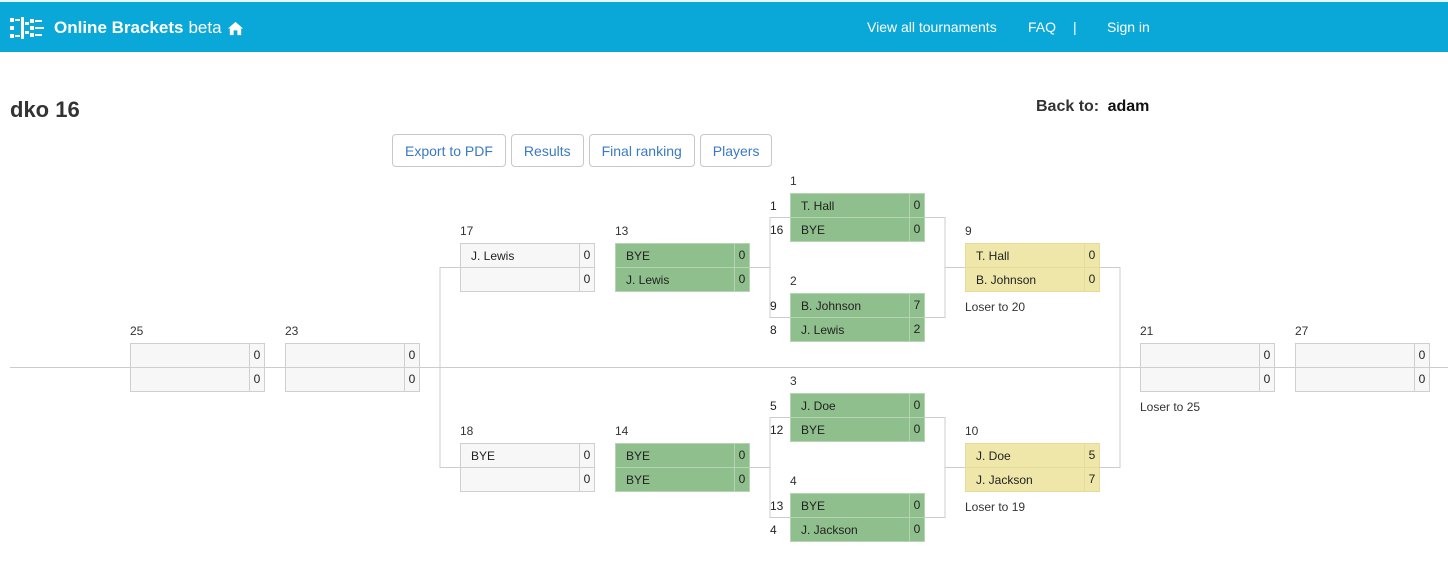 This screenshot has width=1448, height=570. I want to click on match-slot: 9 B. Johnson 7, so click(847, 305).